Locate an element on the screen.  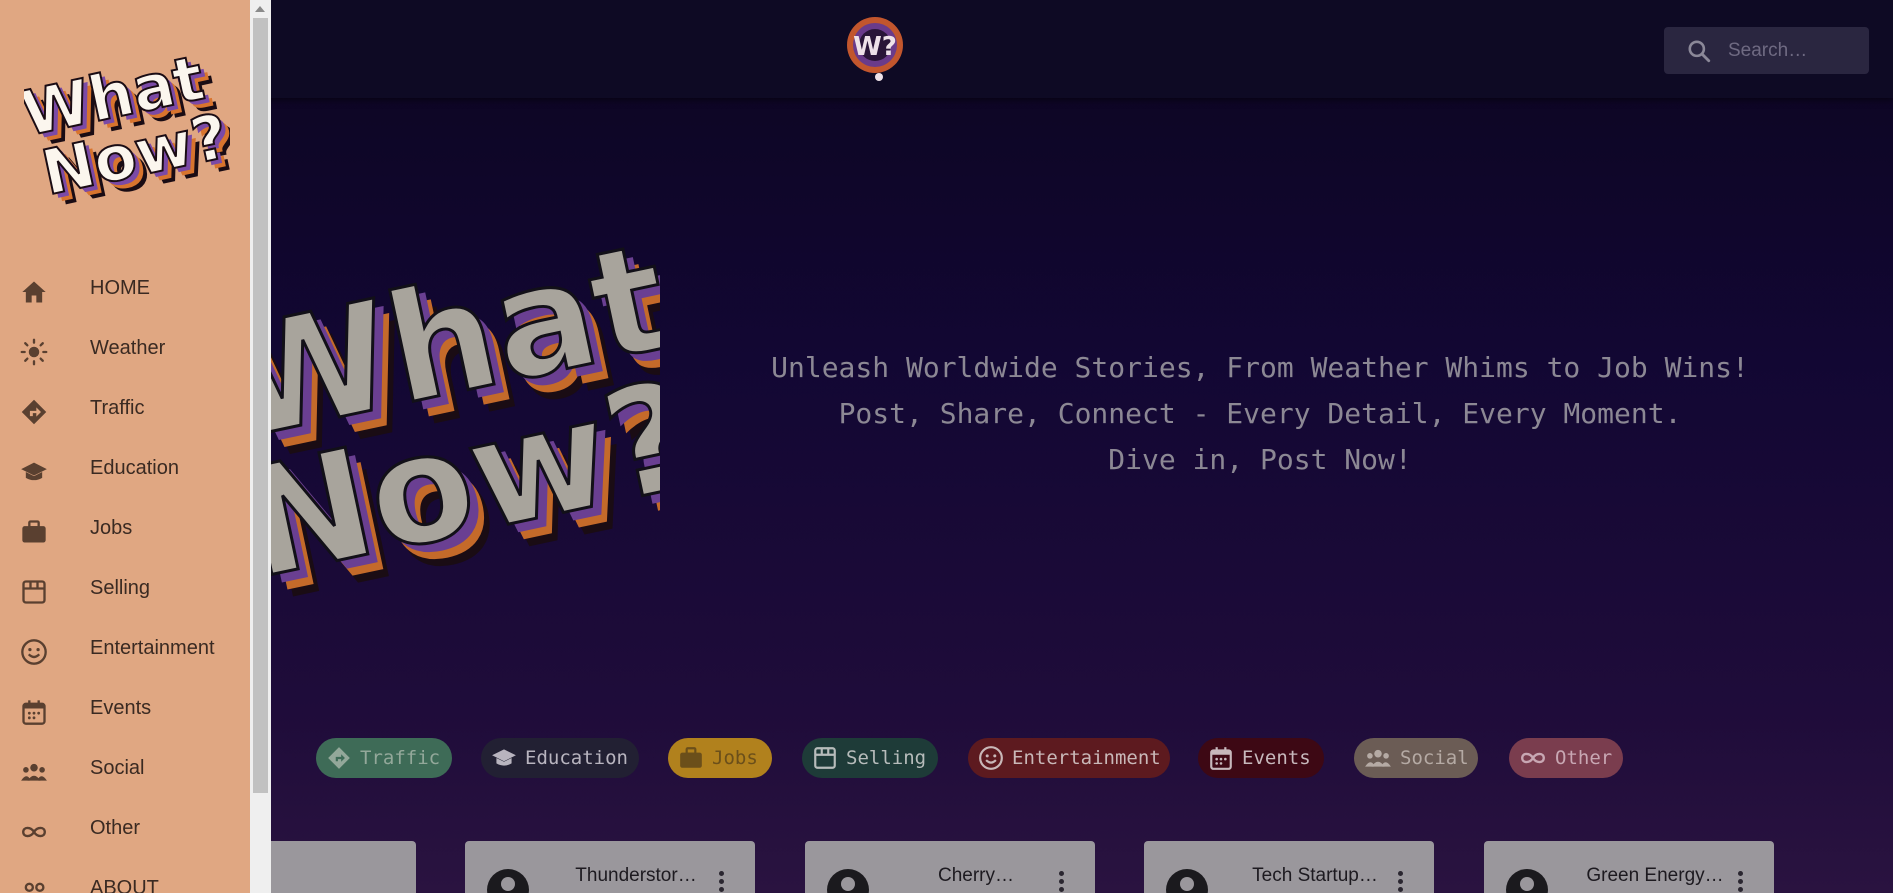
nav-item-entertainment: Entertainment is located at coordinates (125, 650).